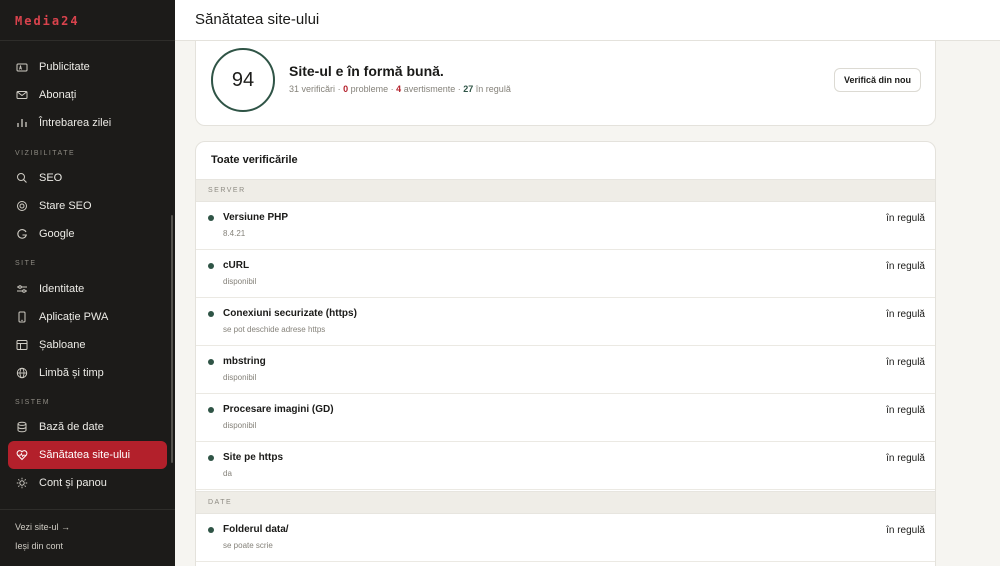 Image resolution: width=1000 pixels, height=566 pixels. I want to click on section-label-vizibilitate: VIZIBILITATE, so click(45, 153).